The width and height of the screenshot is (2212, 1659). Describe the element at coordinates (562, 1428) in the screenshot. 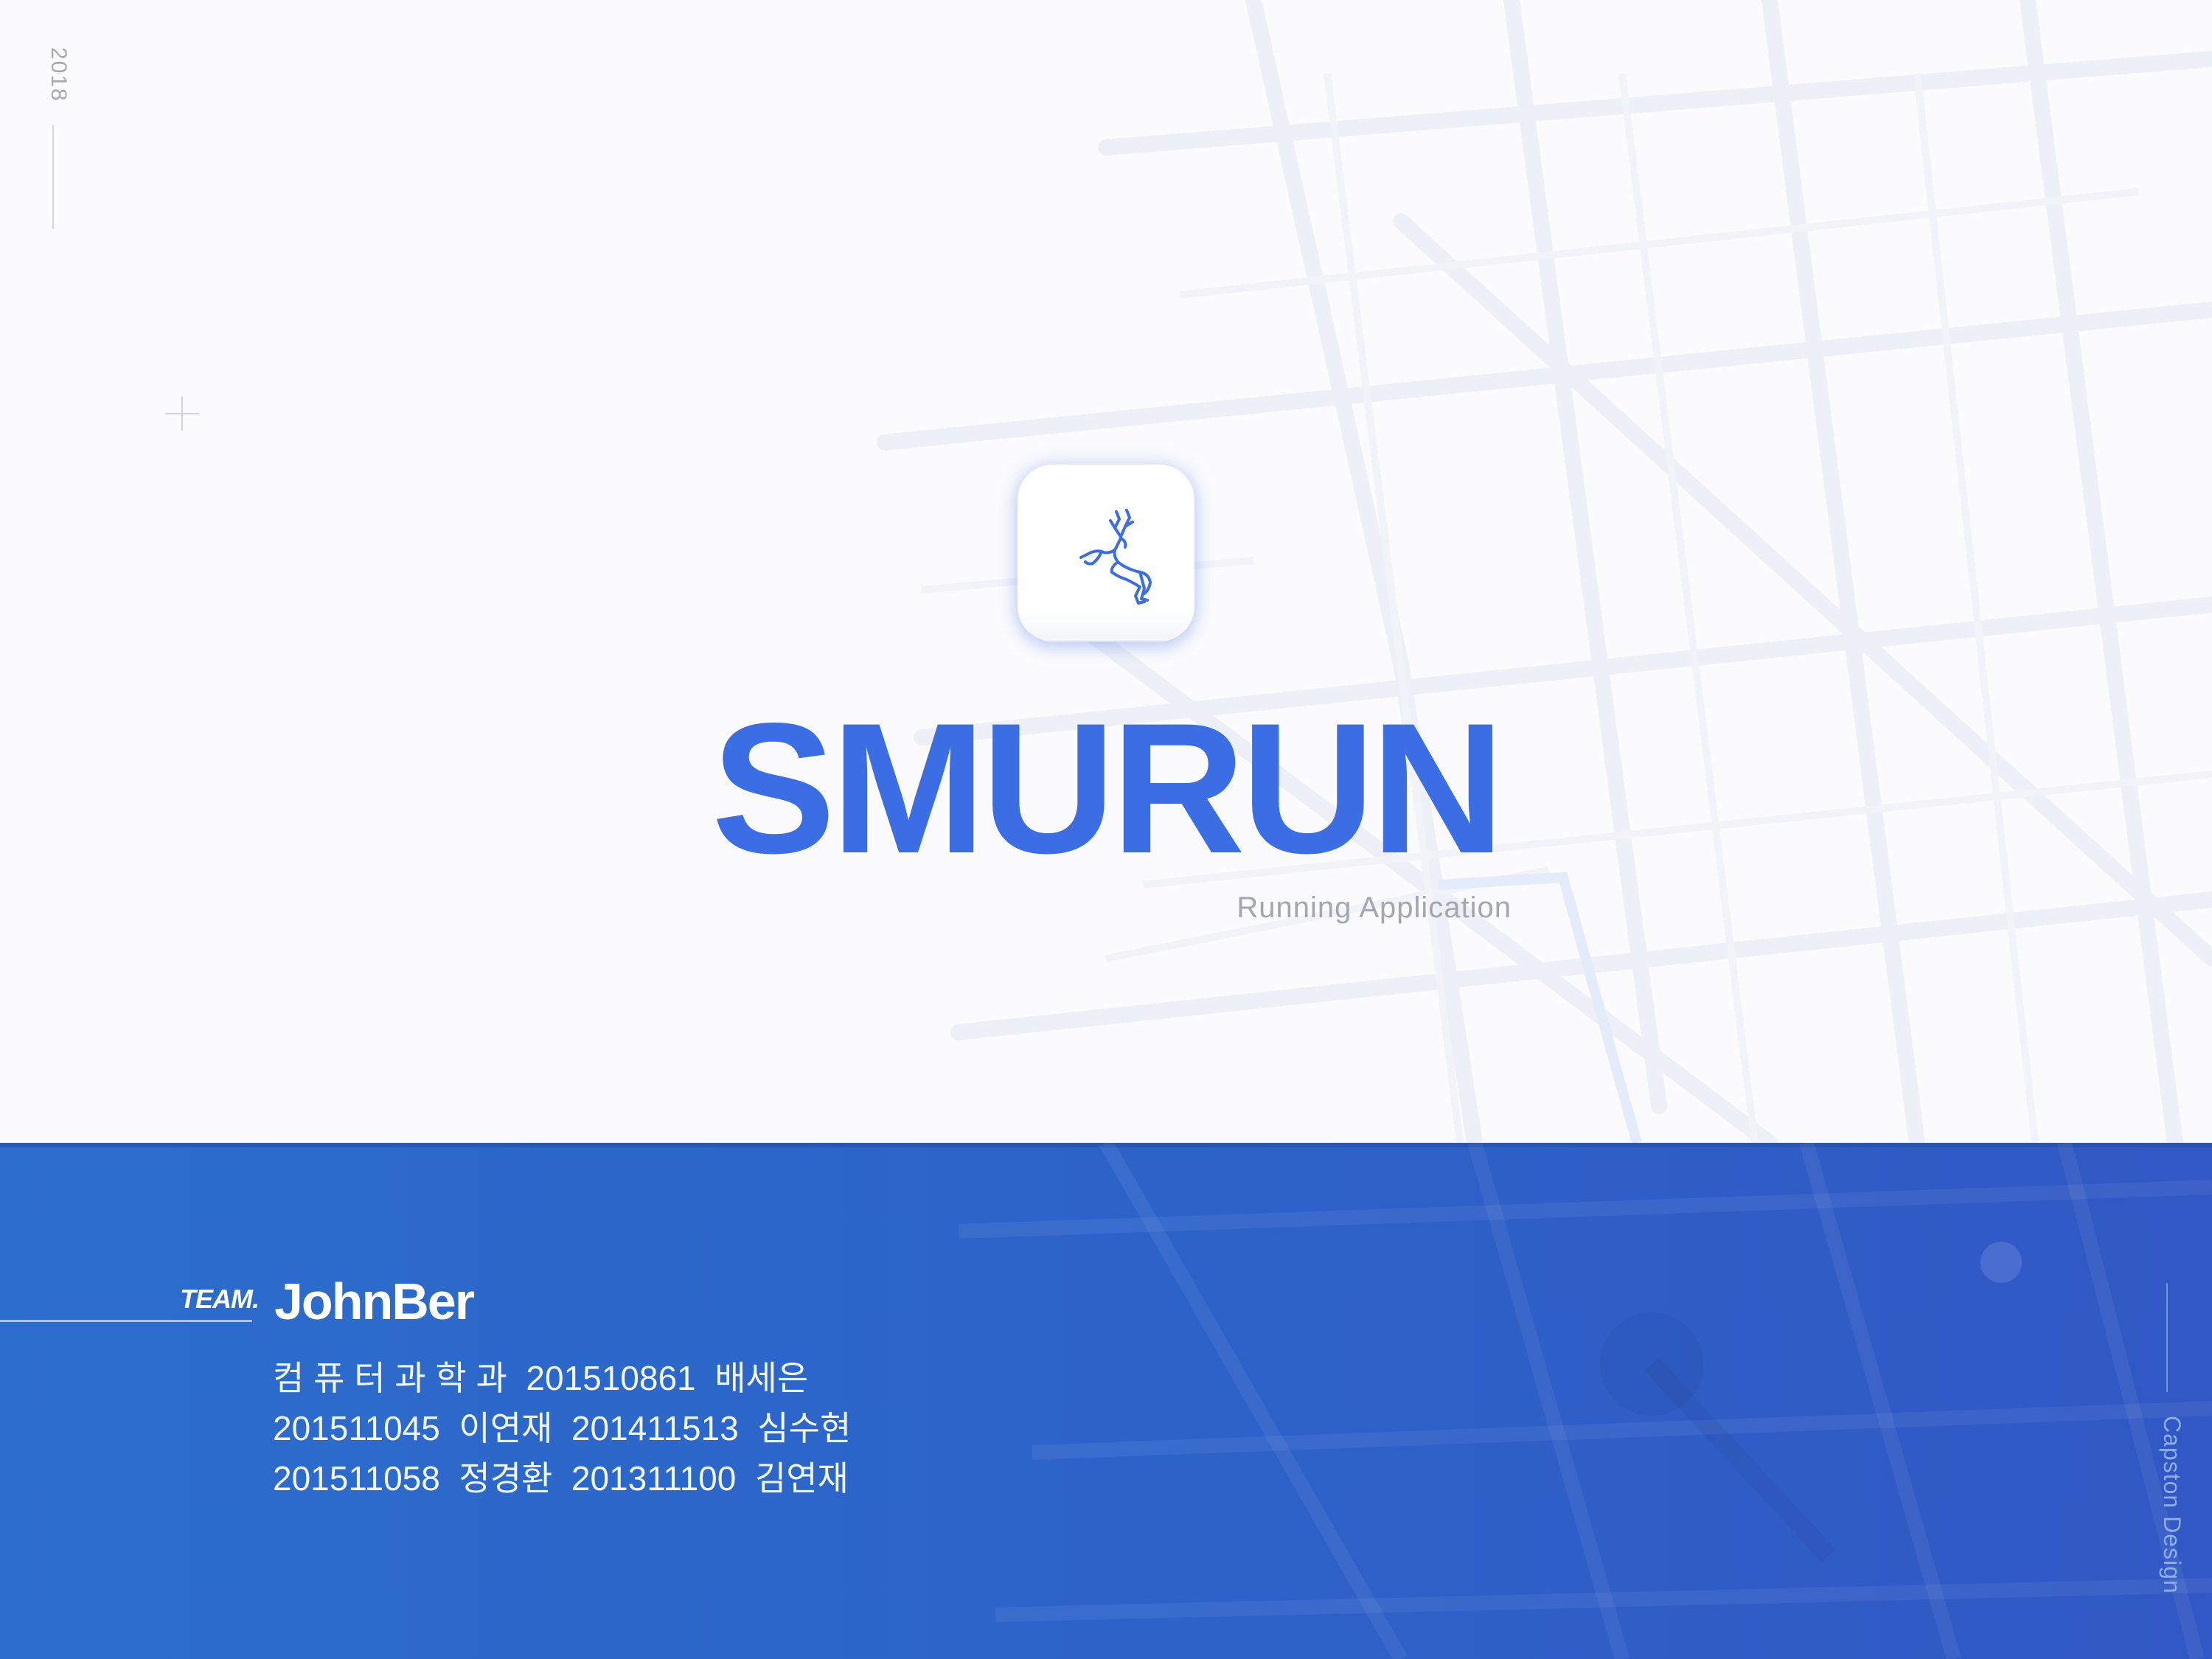

I see `member-line: 201511045 이연재 201411513 심수현` at that location.